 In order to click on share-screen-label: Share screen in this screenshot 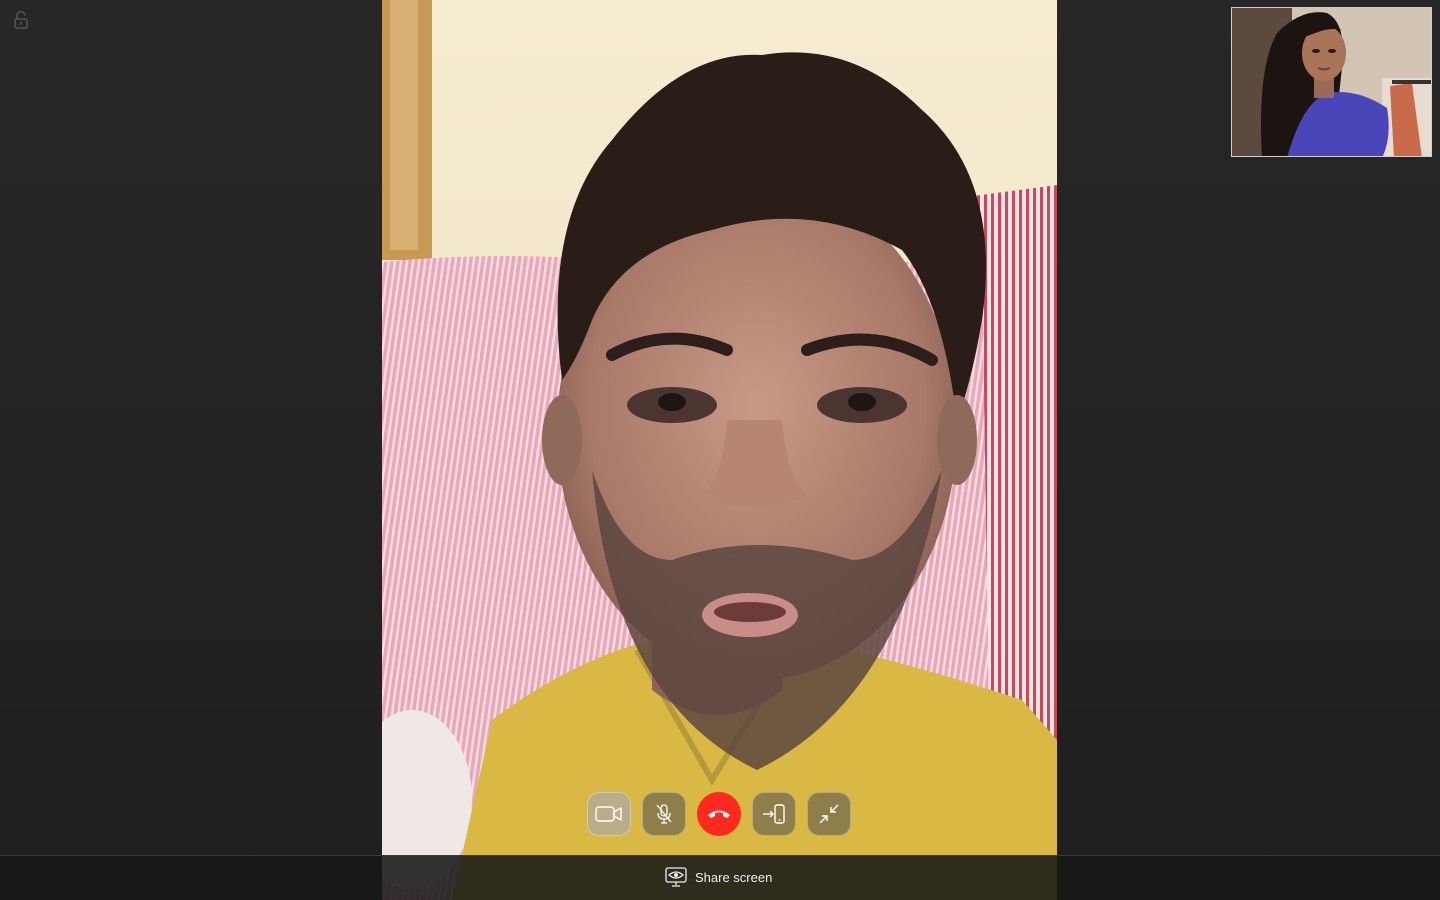, I will do `click(734, 877)`.